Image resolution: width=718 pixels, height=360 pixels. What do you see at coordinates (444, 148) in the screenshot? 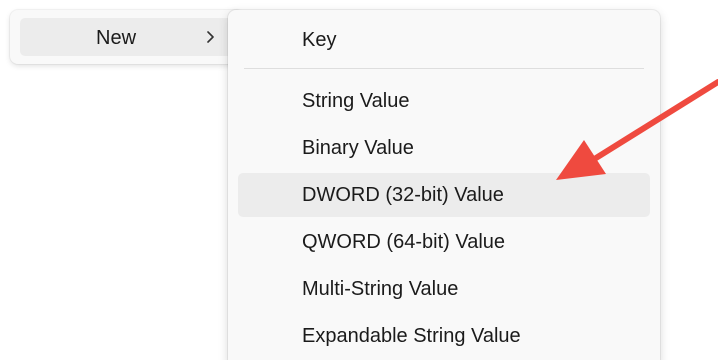
I see `menu-item-binary-value: Binary Value` at bounding box center [444, 148].